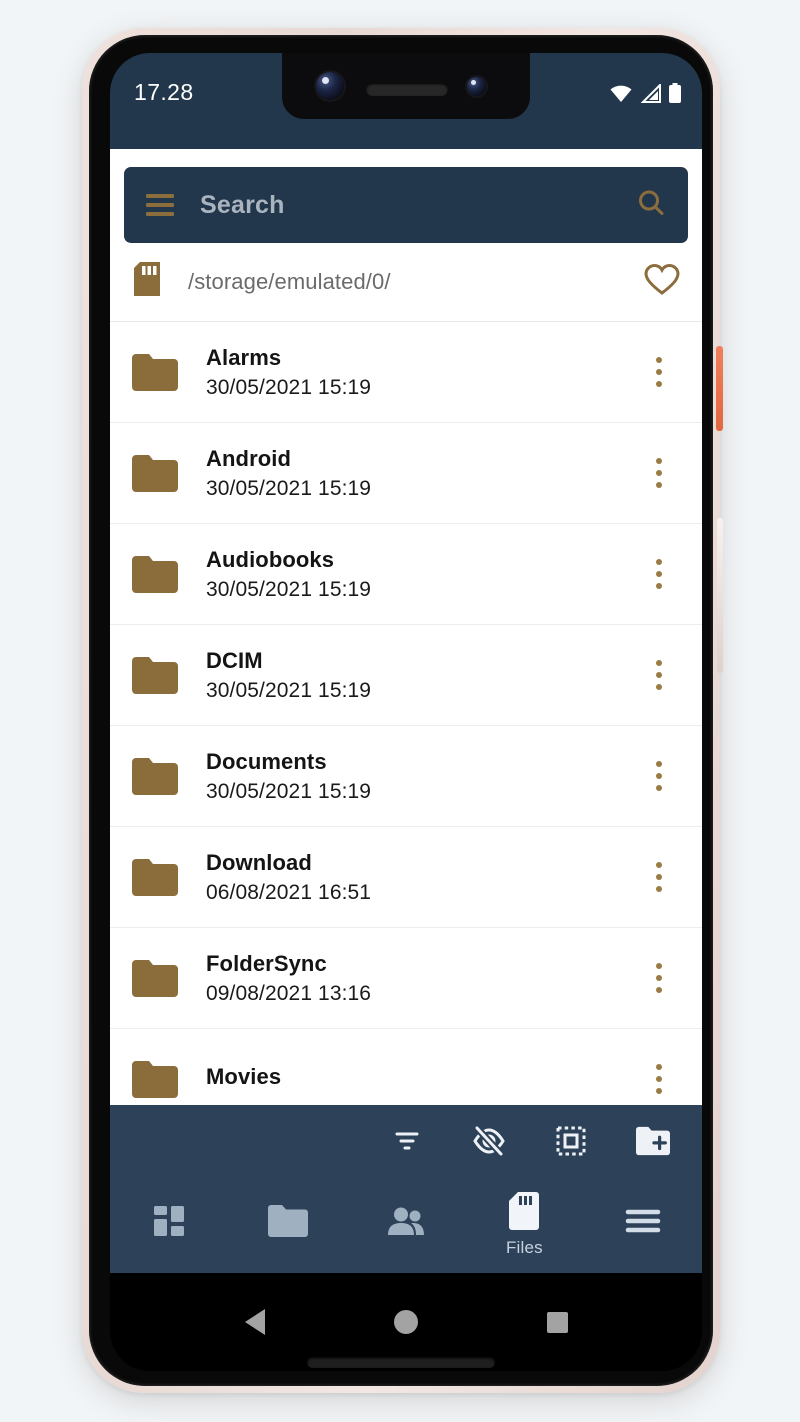 Image resolution: width=800 pixels, height=1422 pixels. Describe the element at coordinates (266, 761) in the screenshot. I see `file-name: Documents` at that location.